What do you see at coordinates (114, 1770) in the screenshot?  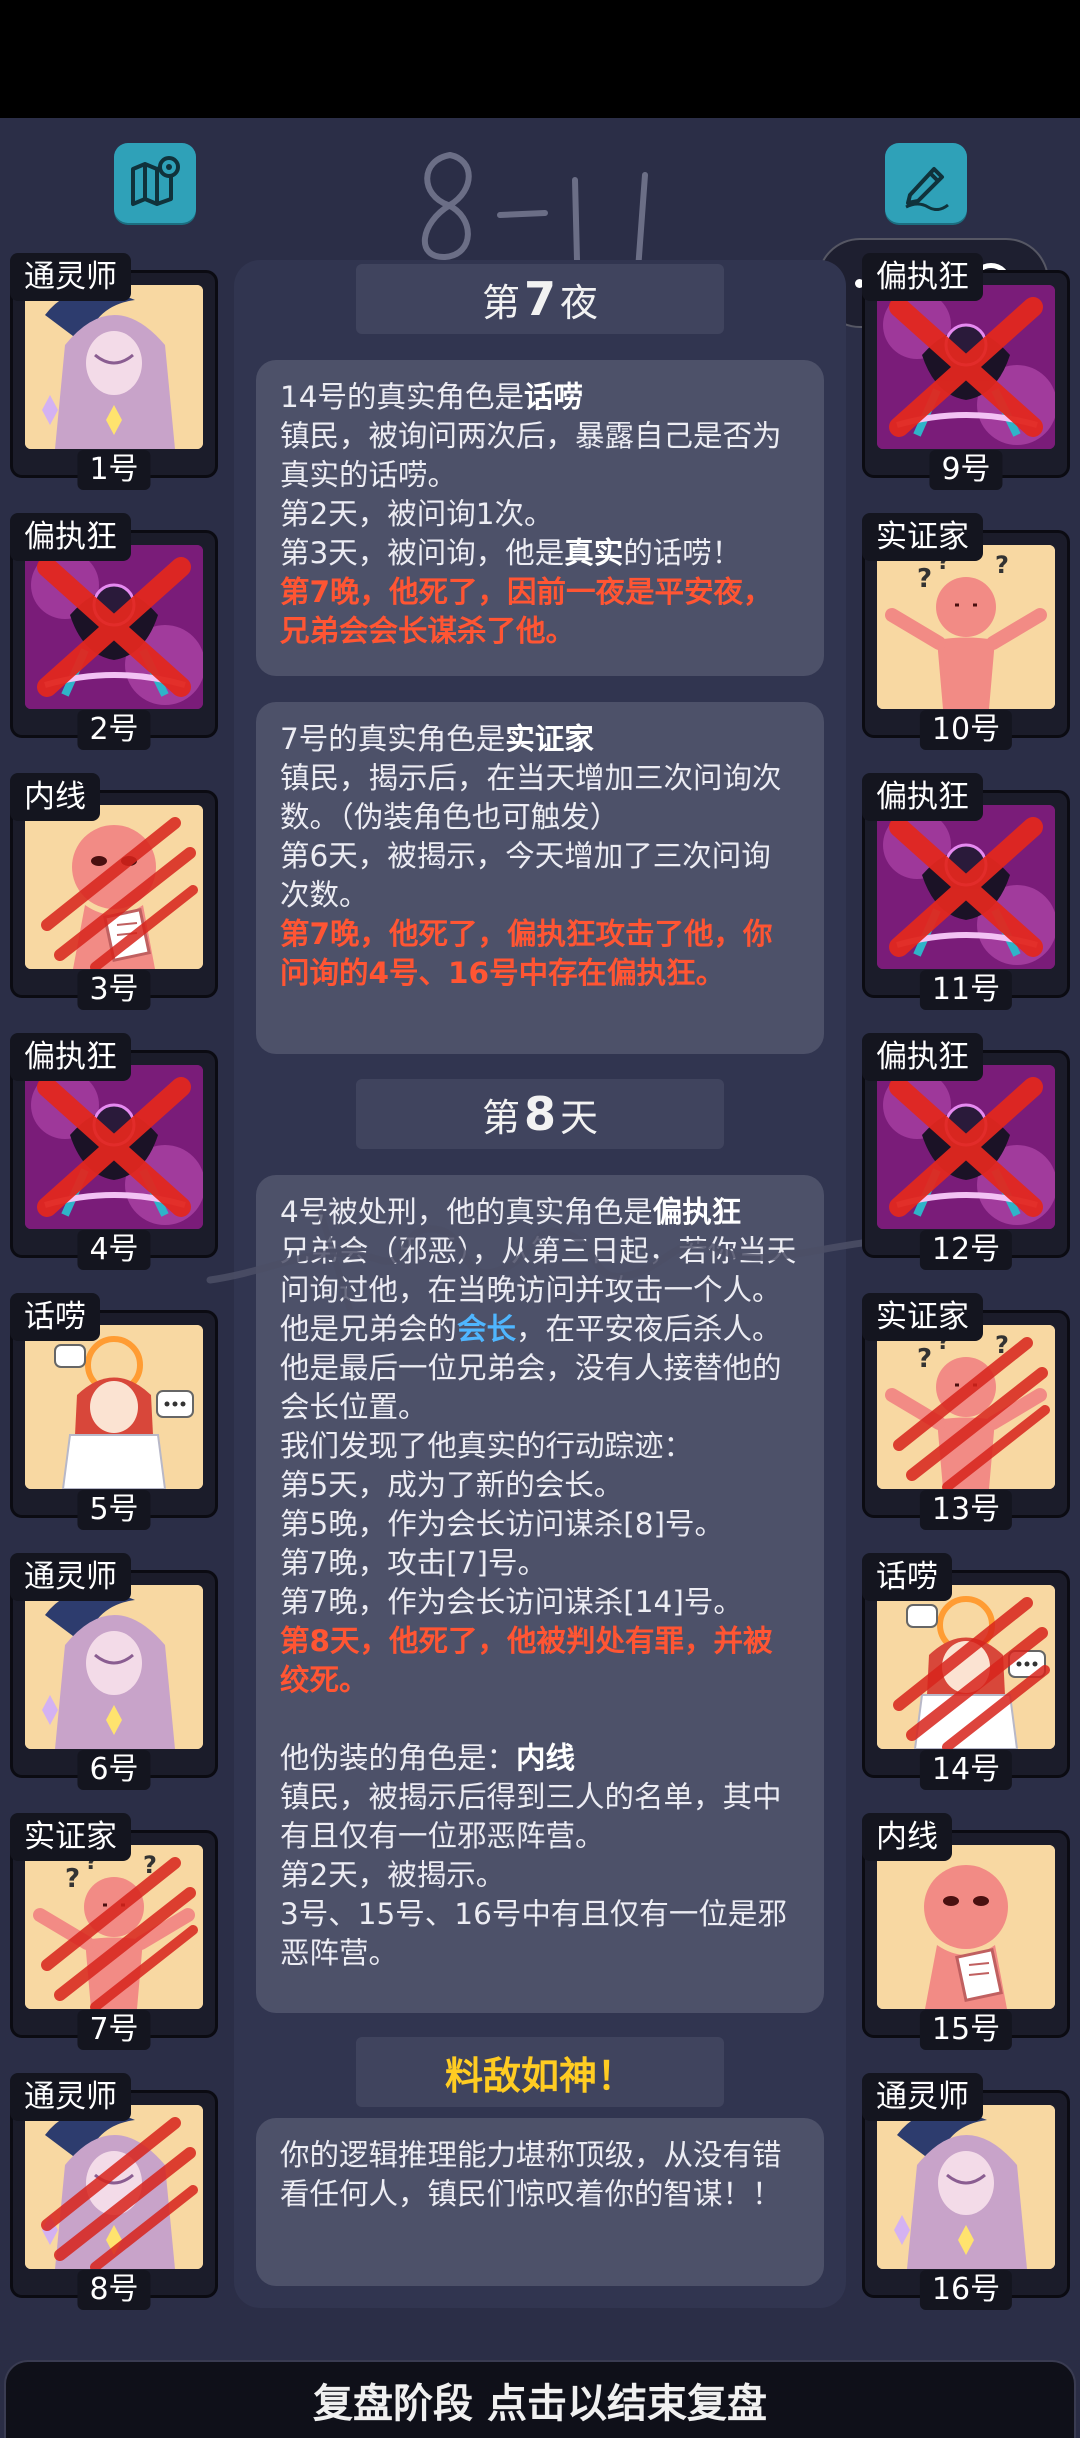 I see `player-number-label: 6号` at bounding box center [114, 1770].